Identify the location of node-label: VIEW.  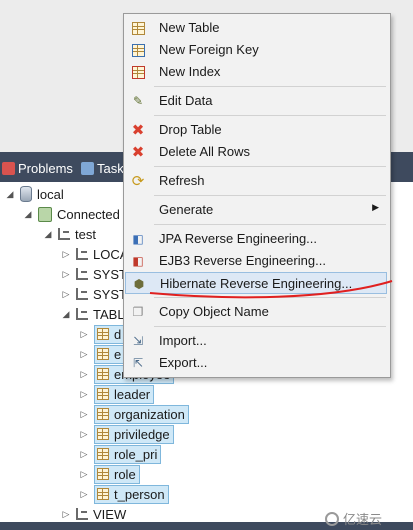
(110, 514).